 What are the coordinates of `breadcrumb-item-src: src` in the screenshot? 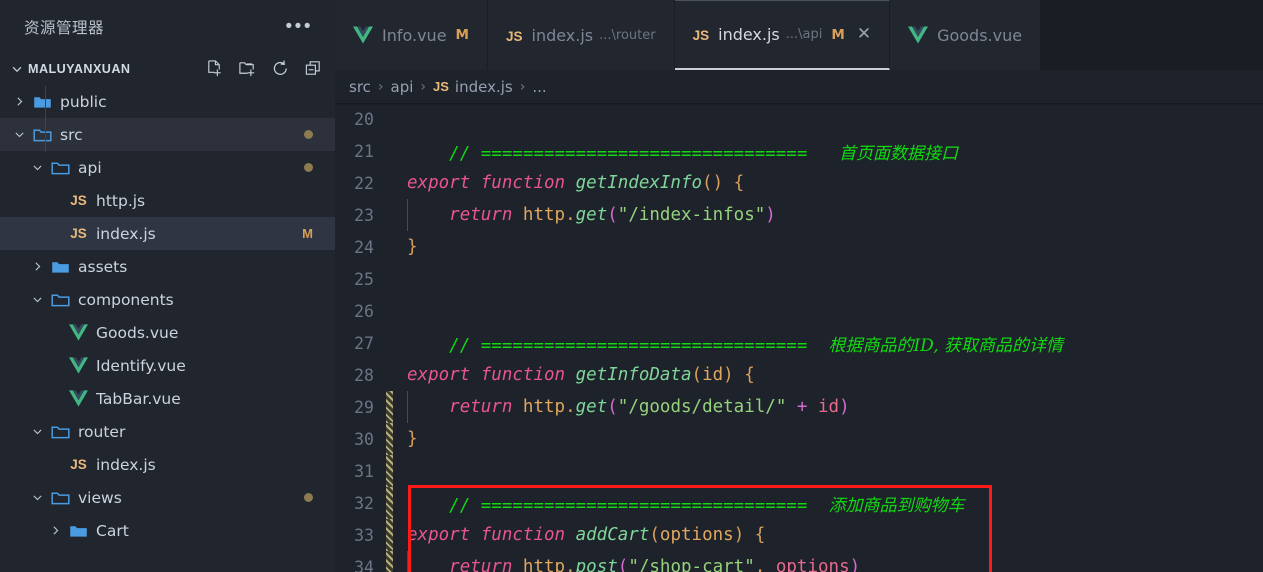 It's located at (360, 87).